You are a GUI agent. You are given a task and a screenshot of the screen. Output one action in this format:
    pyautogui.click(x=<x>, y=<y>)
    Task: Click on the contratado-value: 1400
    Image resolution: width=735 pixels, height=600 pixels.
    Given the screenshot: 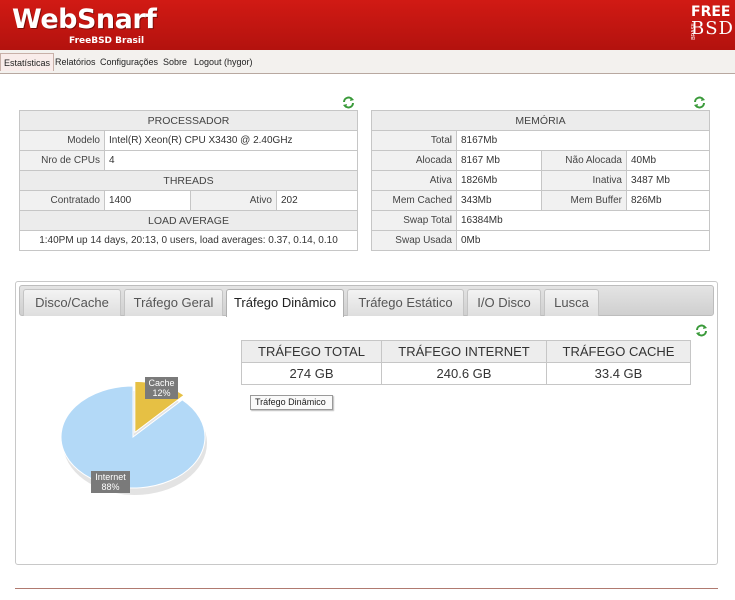 What is the action you would take?
    pyautogui.click(x=147, y=200)
    